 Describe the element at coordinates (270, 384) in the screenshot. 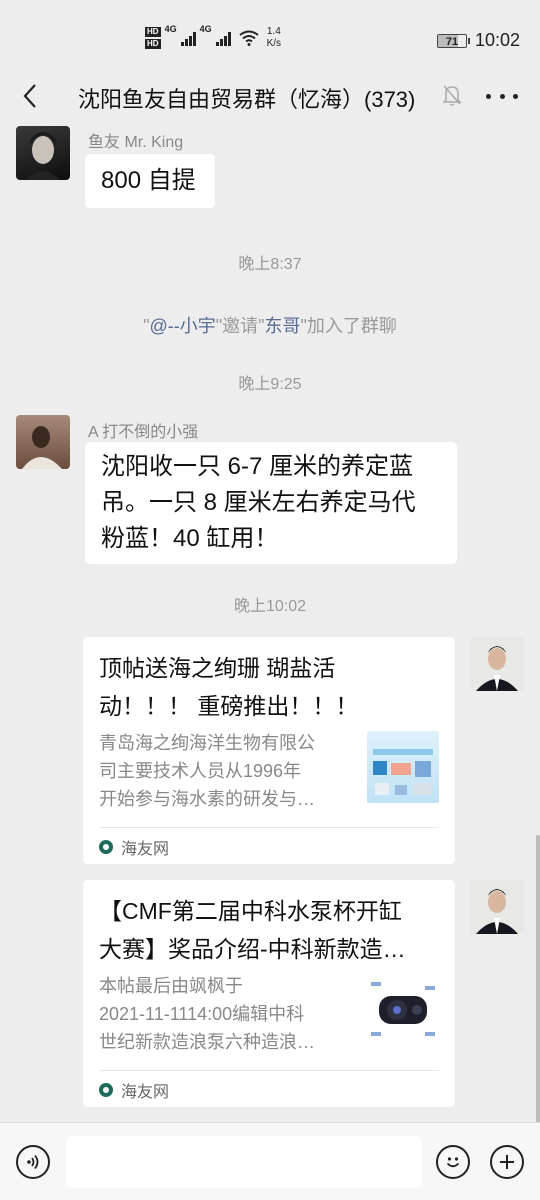

I see `timestamp: 晚上9:25` at that location.